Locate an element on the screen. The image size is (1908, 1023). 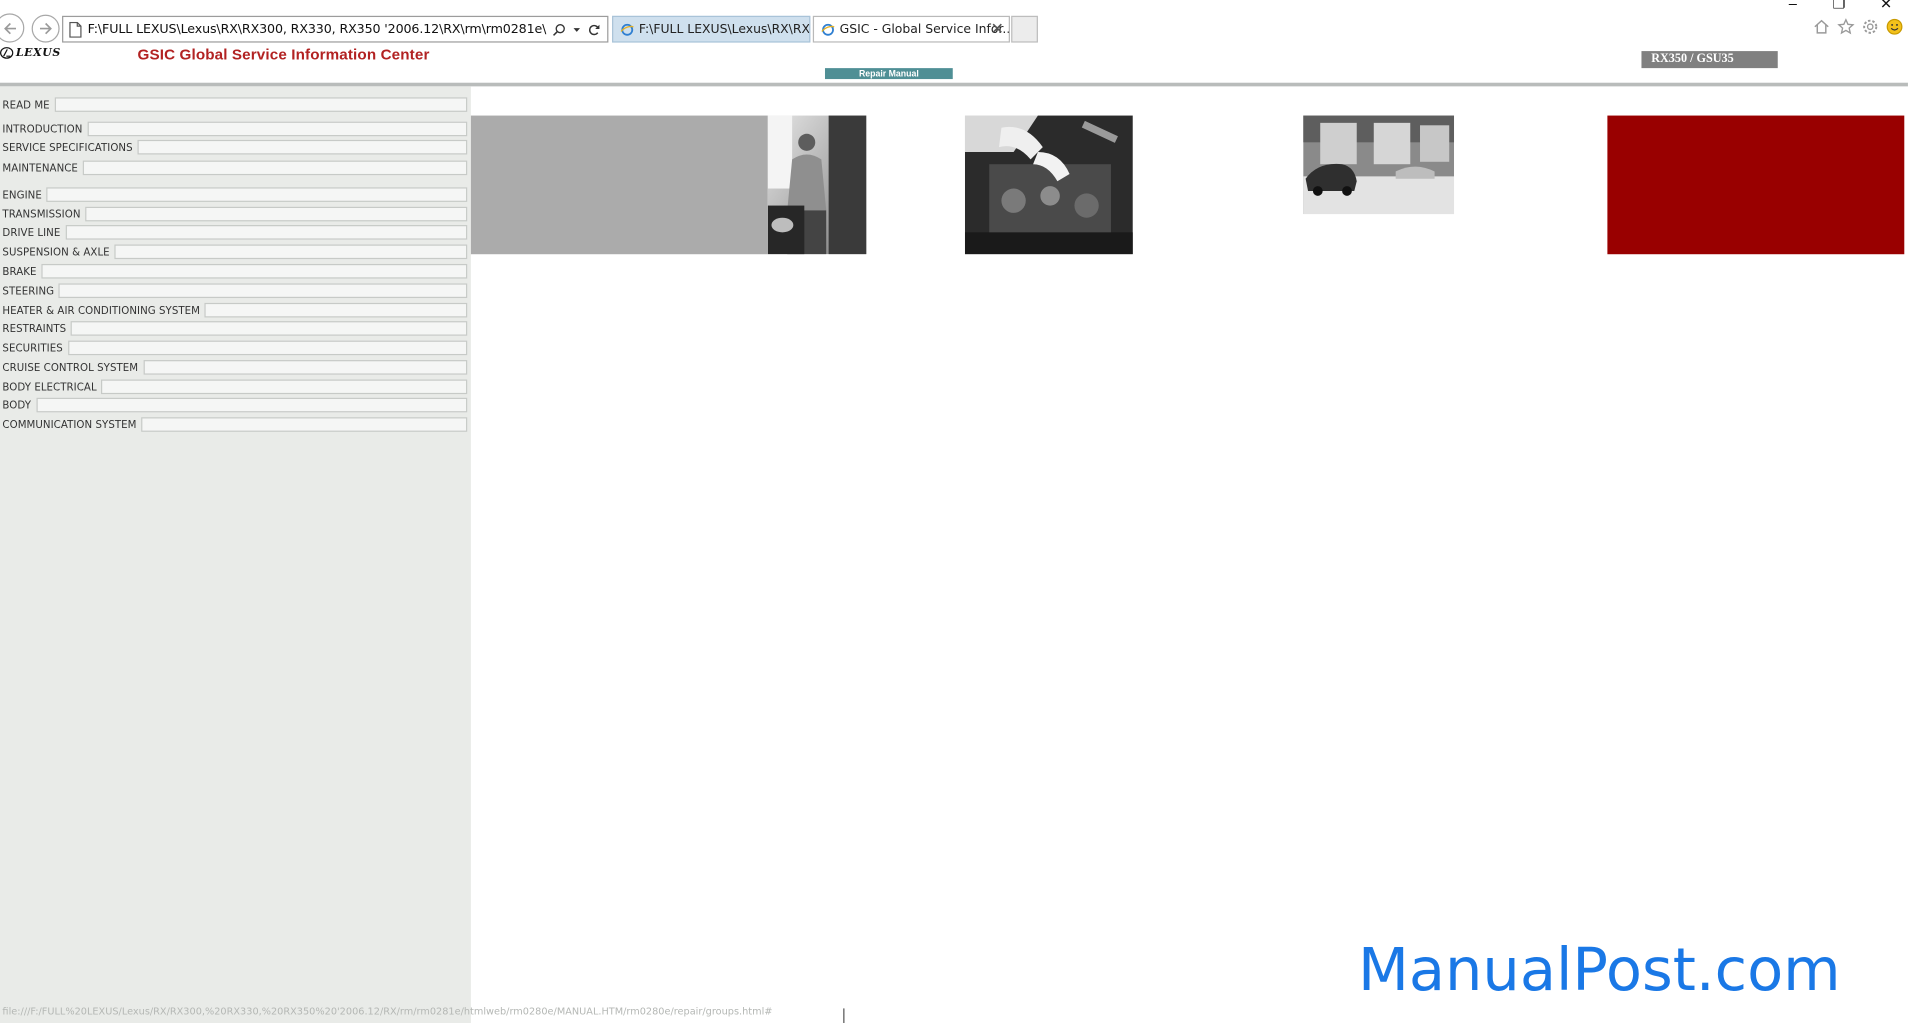
sidebar-item-heater-air-conditioning: HEATER & AIR CONDITIONING SYSTEM is located at coordinates (234, 310).